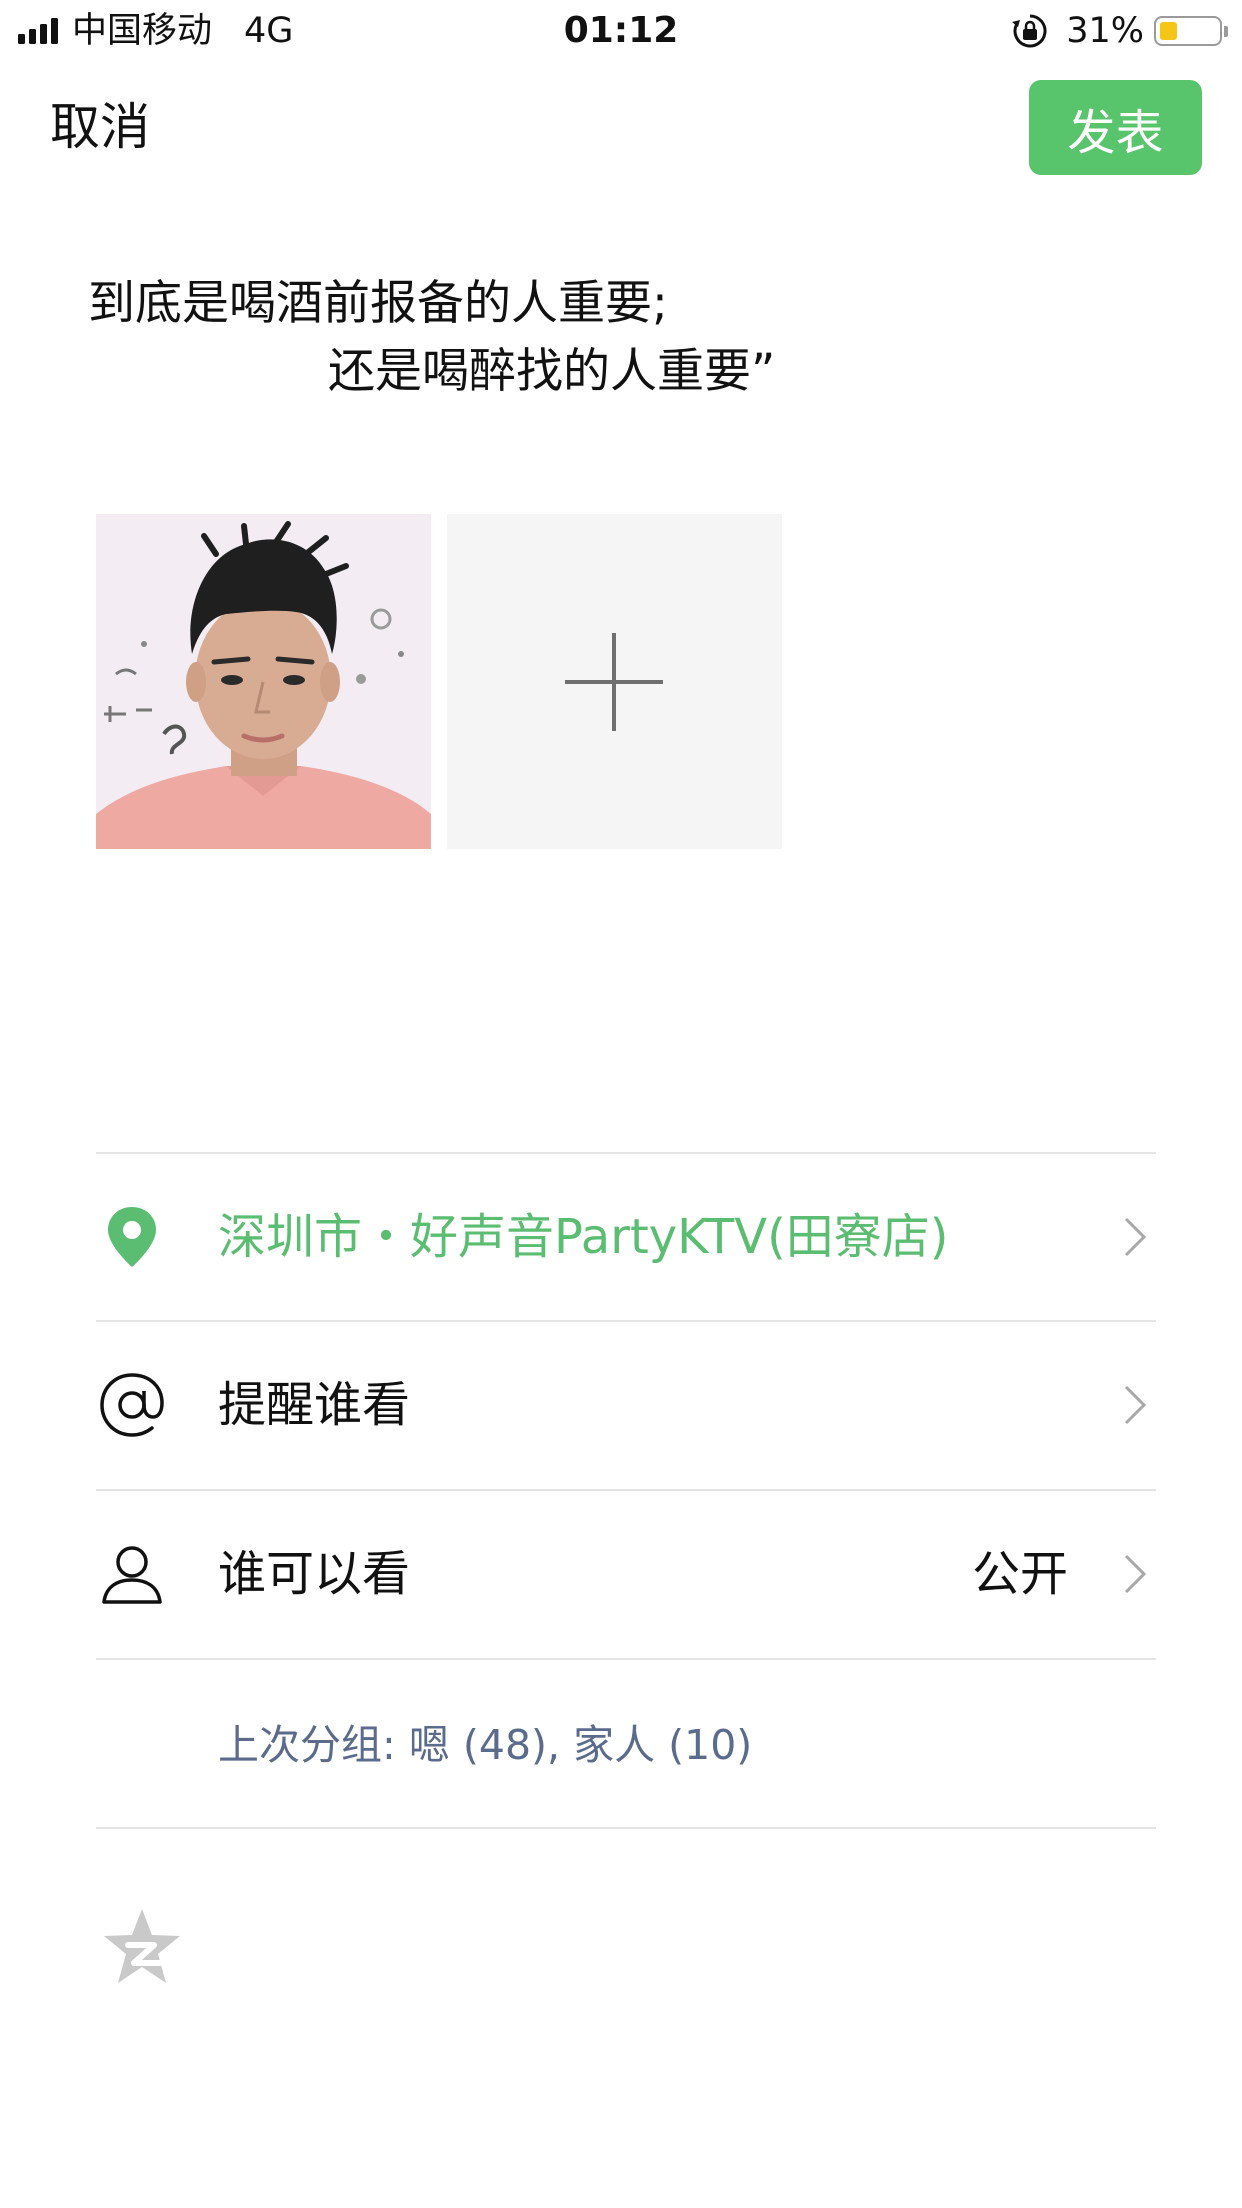 This screenshot has height=2208, width=1242. Describe the element at coordinates (1168, 31) in the screenshot. I see `battery-level-fill` at that location.